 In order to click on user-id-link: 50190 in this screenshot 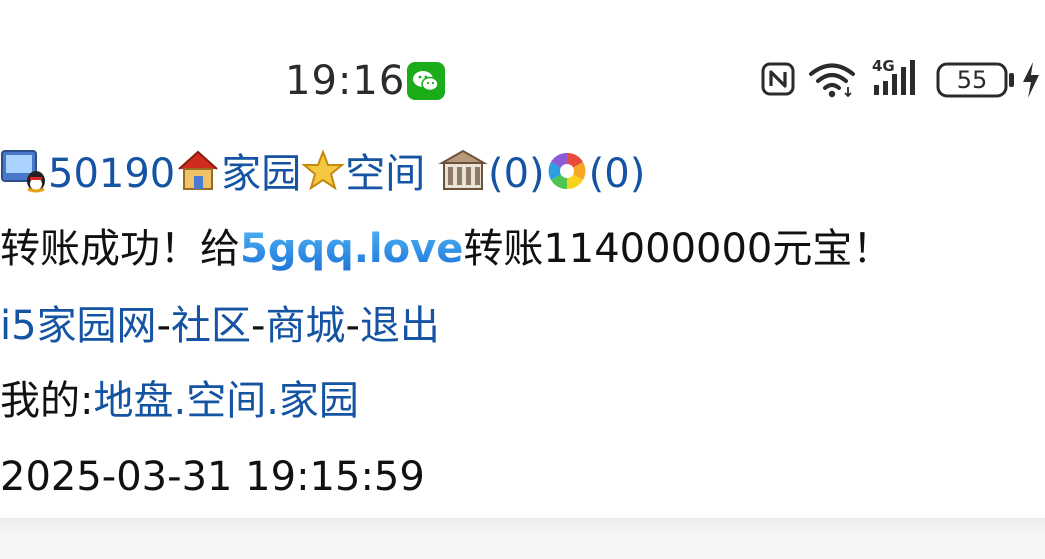, I will do `click(111, 174)`.